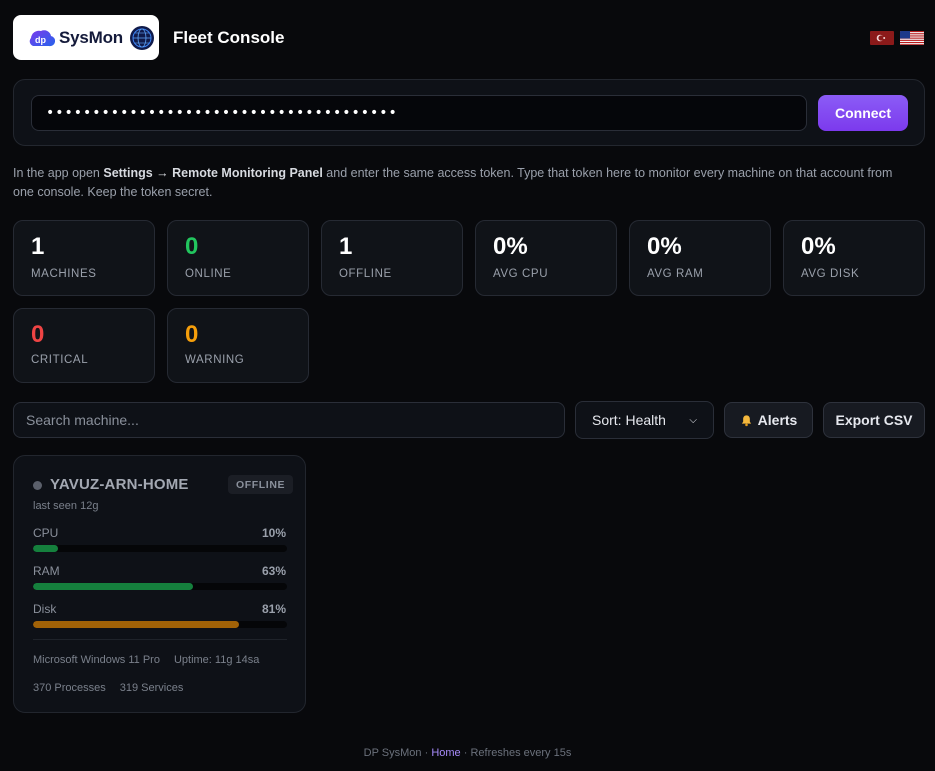  I want to click on ram-value: 63%, so click(273, 571).